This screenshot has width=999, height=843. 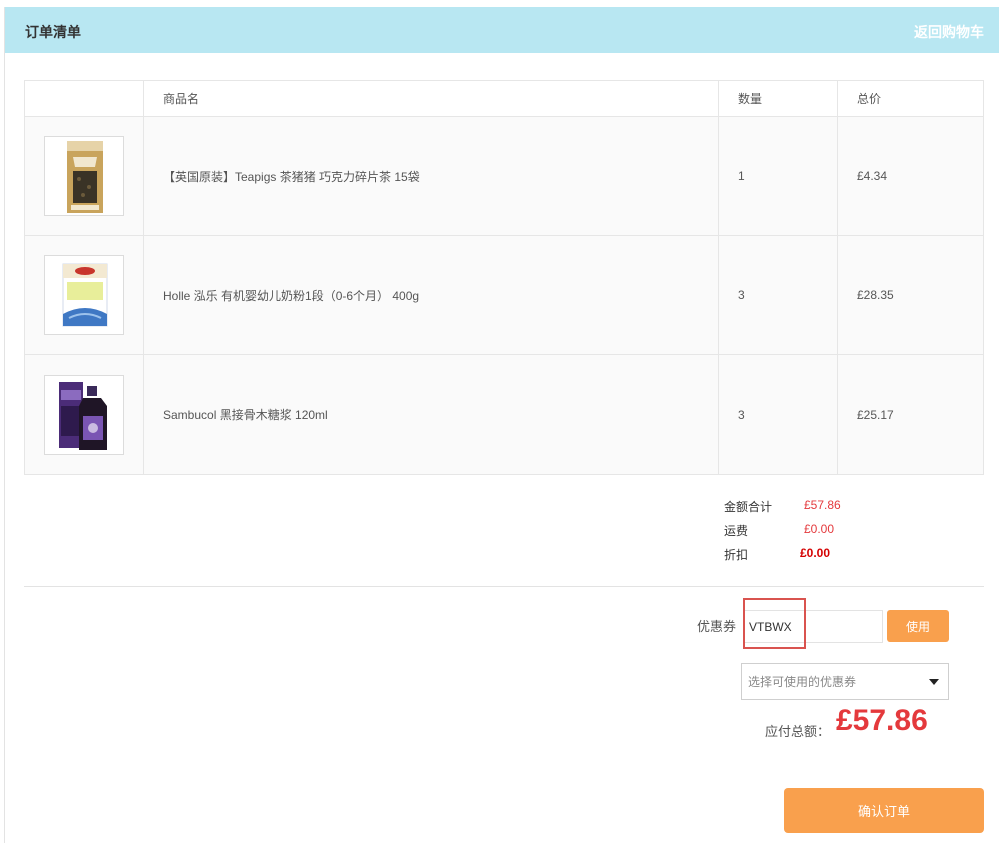 I want to click on order-summary: 金额合计 £57.86 运费 £0.00 折扣 £0.00, so click(x=804, y=534).